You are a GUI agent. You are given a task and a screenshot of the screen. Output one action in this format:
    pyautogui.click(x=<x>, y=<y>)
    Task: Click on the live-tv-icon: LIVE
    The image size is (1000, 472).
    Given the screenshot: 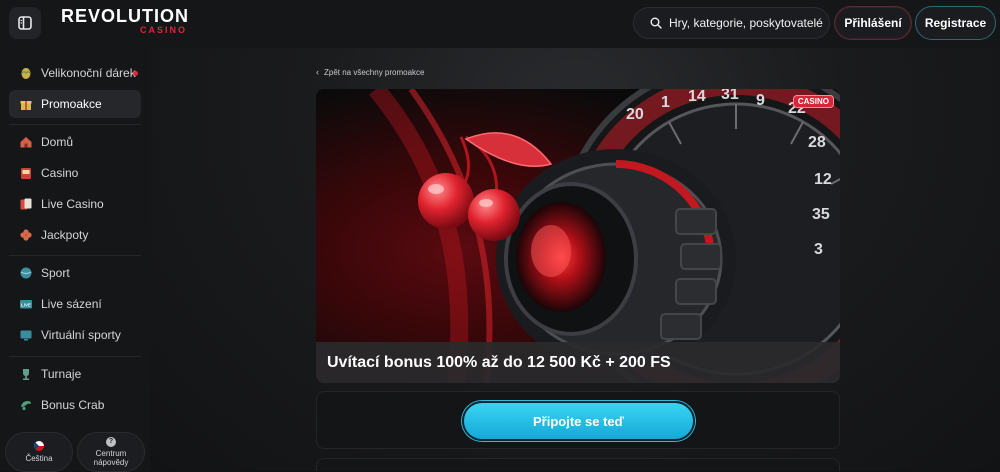 What is the action you would take?
    pyautogui.click(x=26, y=304)
    